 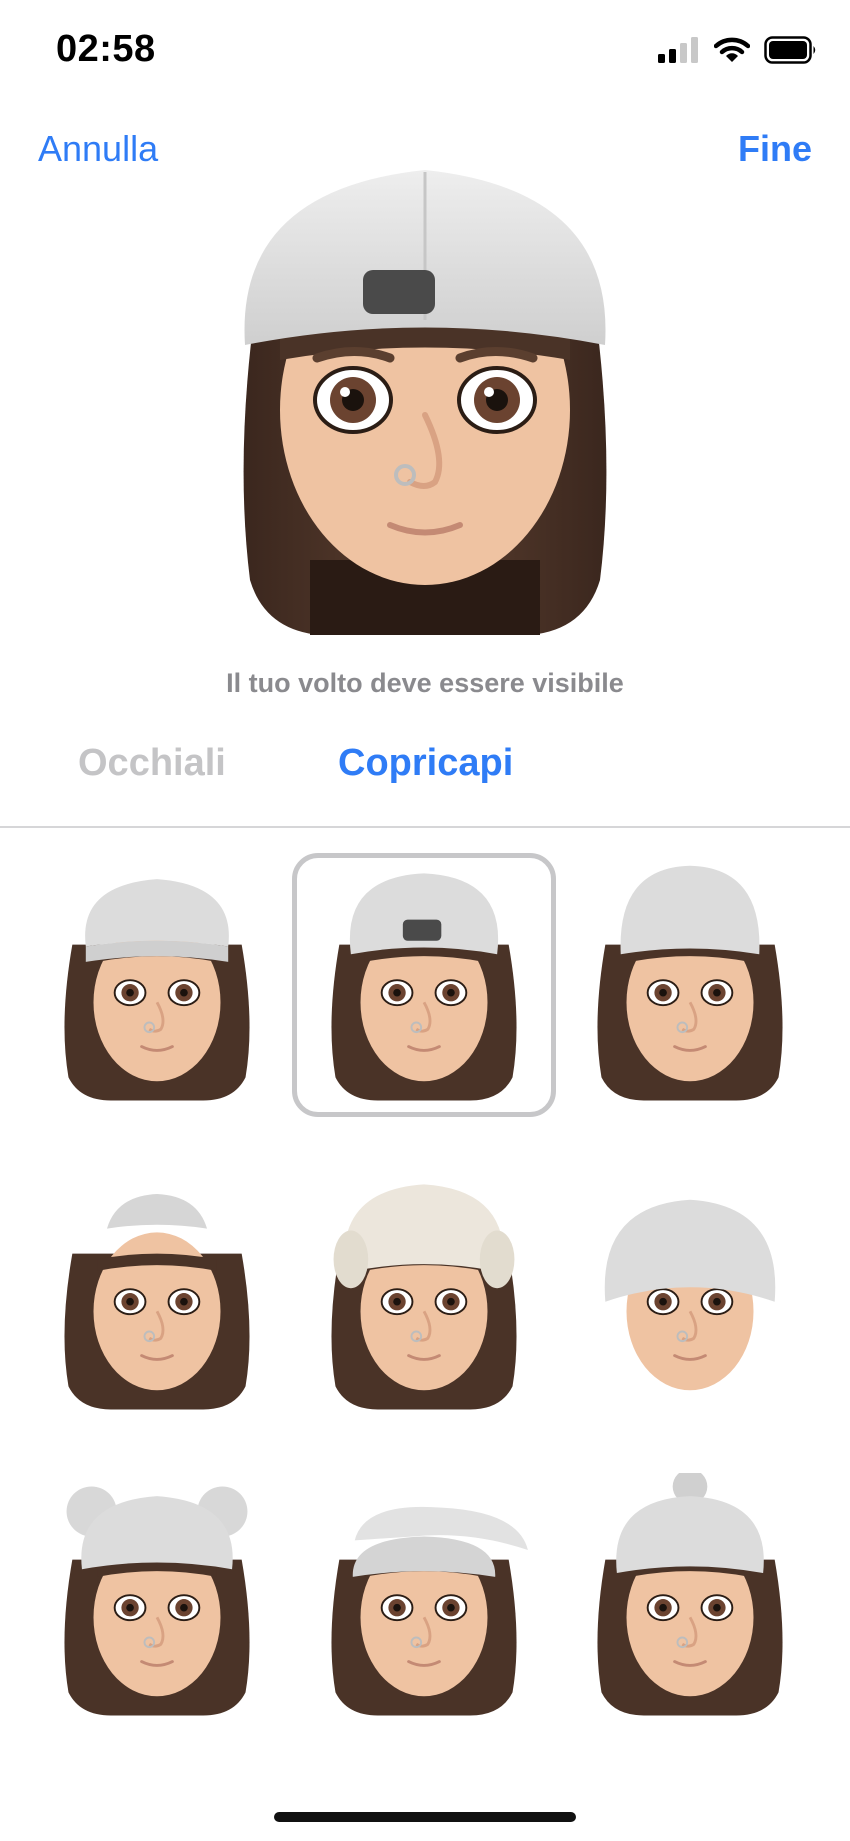 I want to click on memoji-backwards-cap, so click(x=424, y=987).